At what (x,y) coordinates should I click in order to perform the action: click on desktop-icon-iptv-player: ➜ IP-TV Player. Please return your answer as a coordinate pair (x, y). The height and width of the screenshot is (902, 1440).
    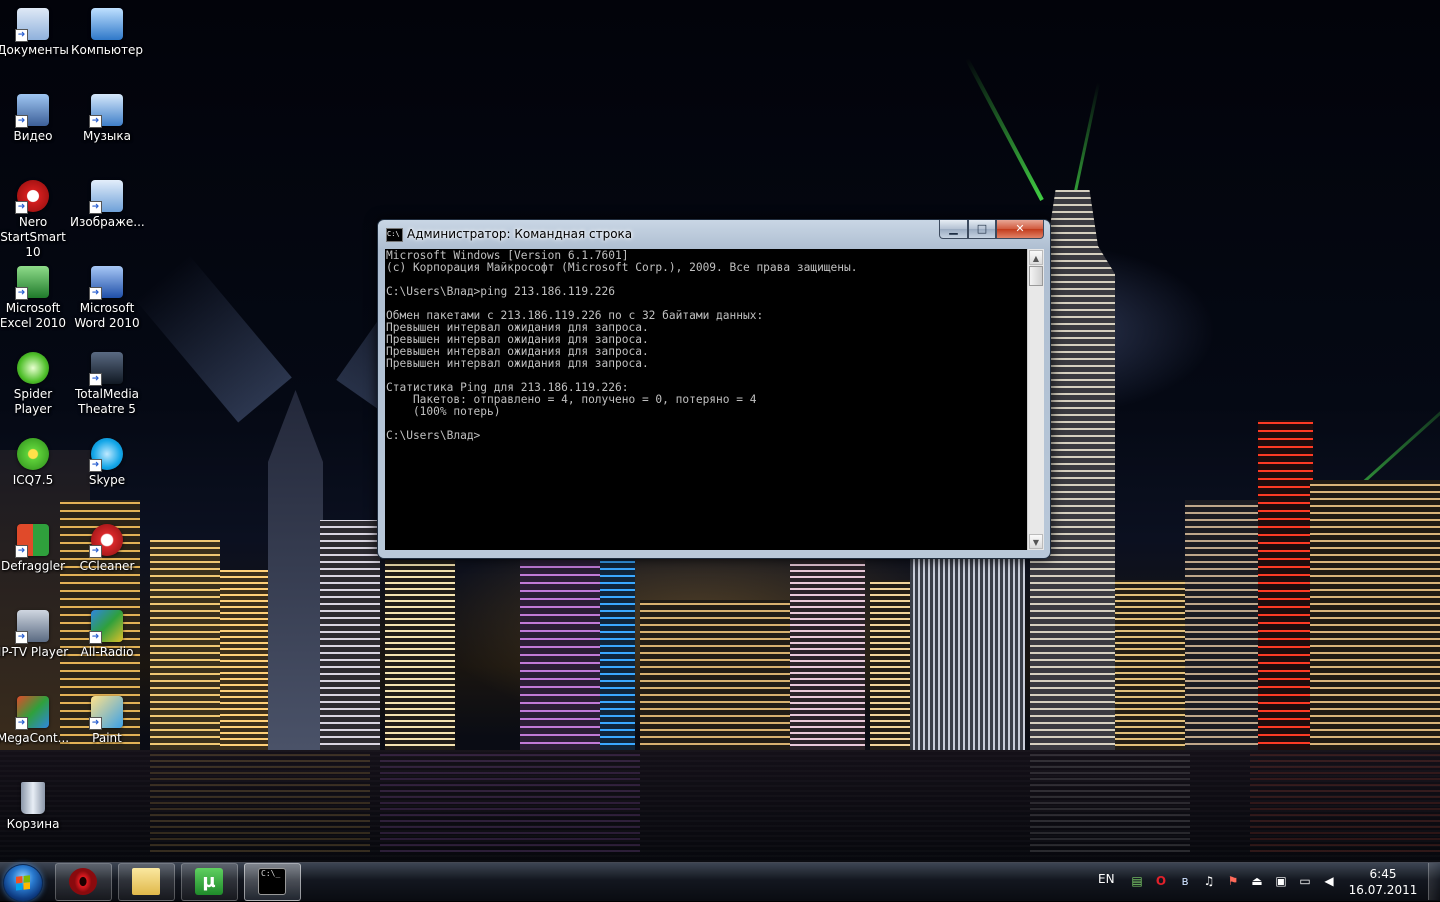
    Looking at the image, I should click on (35, 635).